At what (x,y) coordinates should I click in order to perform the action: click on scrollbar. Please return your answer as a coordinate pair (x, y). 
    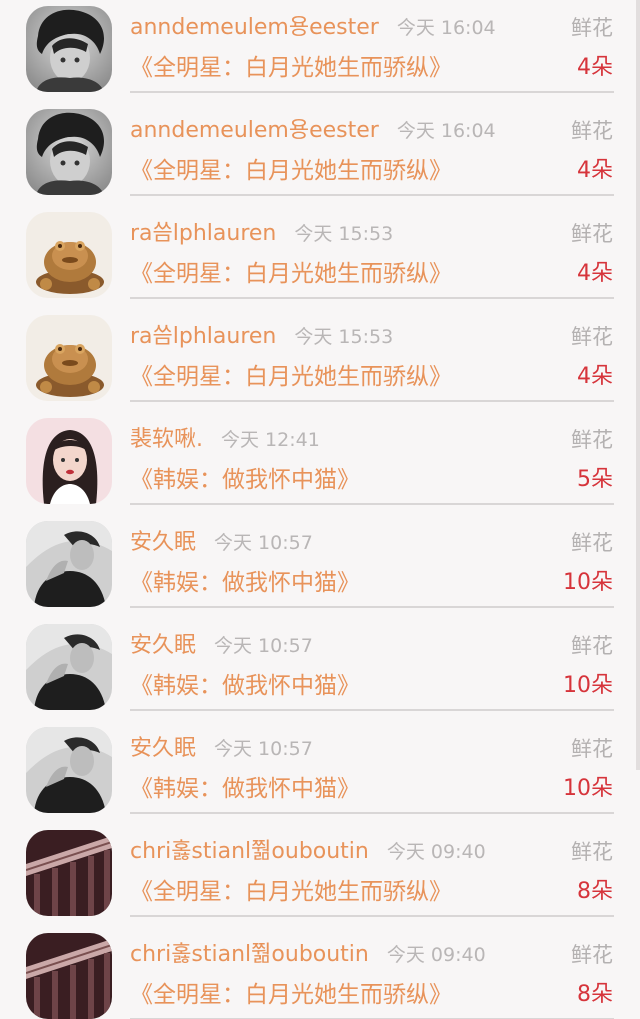
    Looking at the image, I should click on (638, 385).